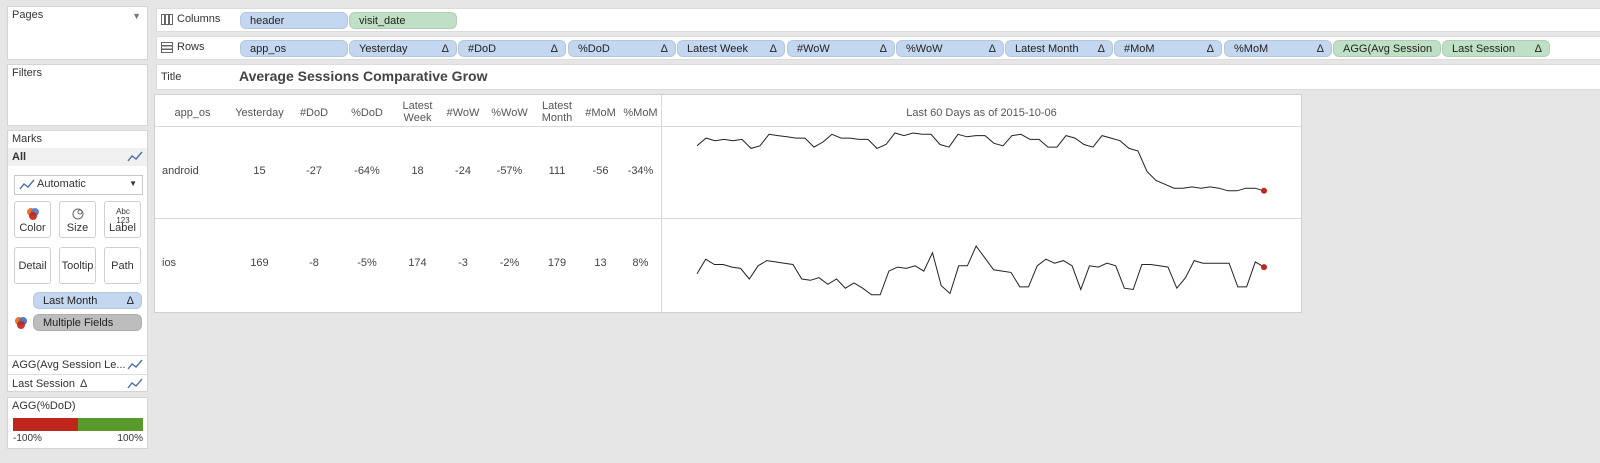 This screenshot has width=1600, height=463. What do you see at coordinates (600, 113) in the screenshot?
I see `column-header: #MoM` at bounding box center [600, 113].